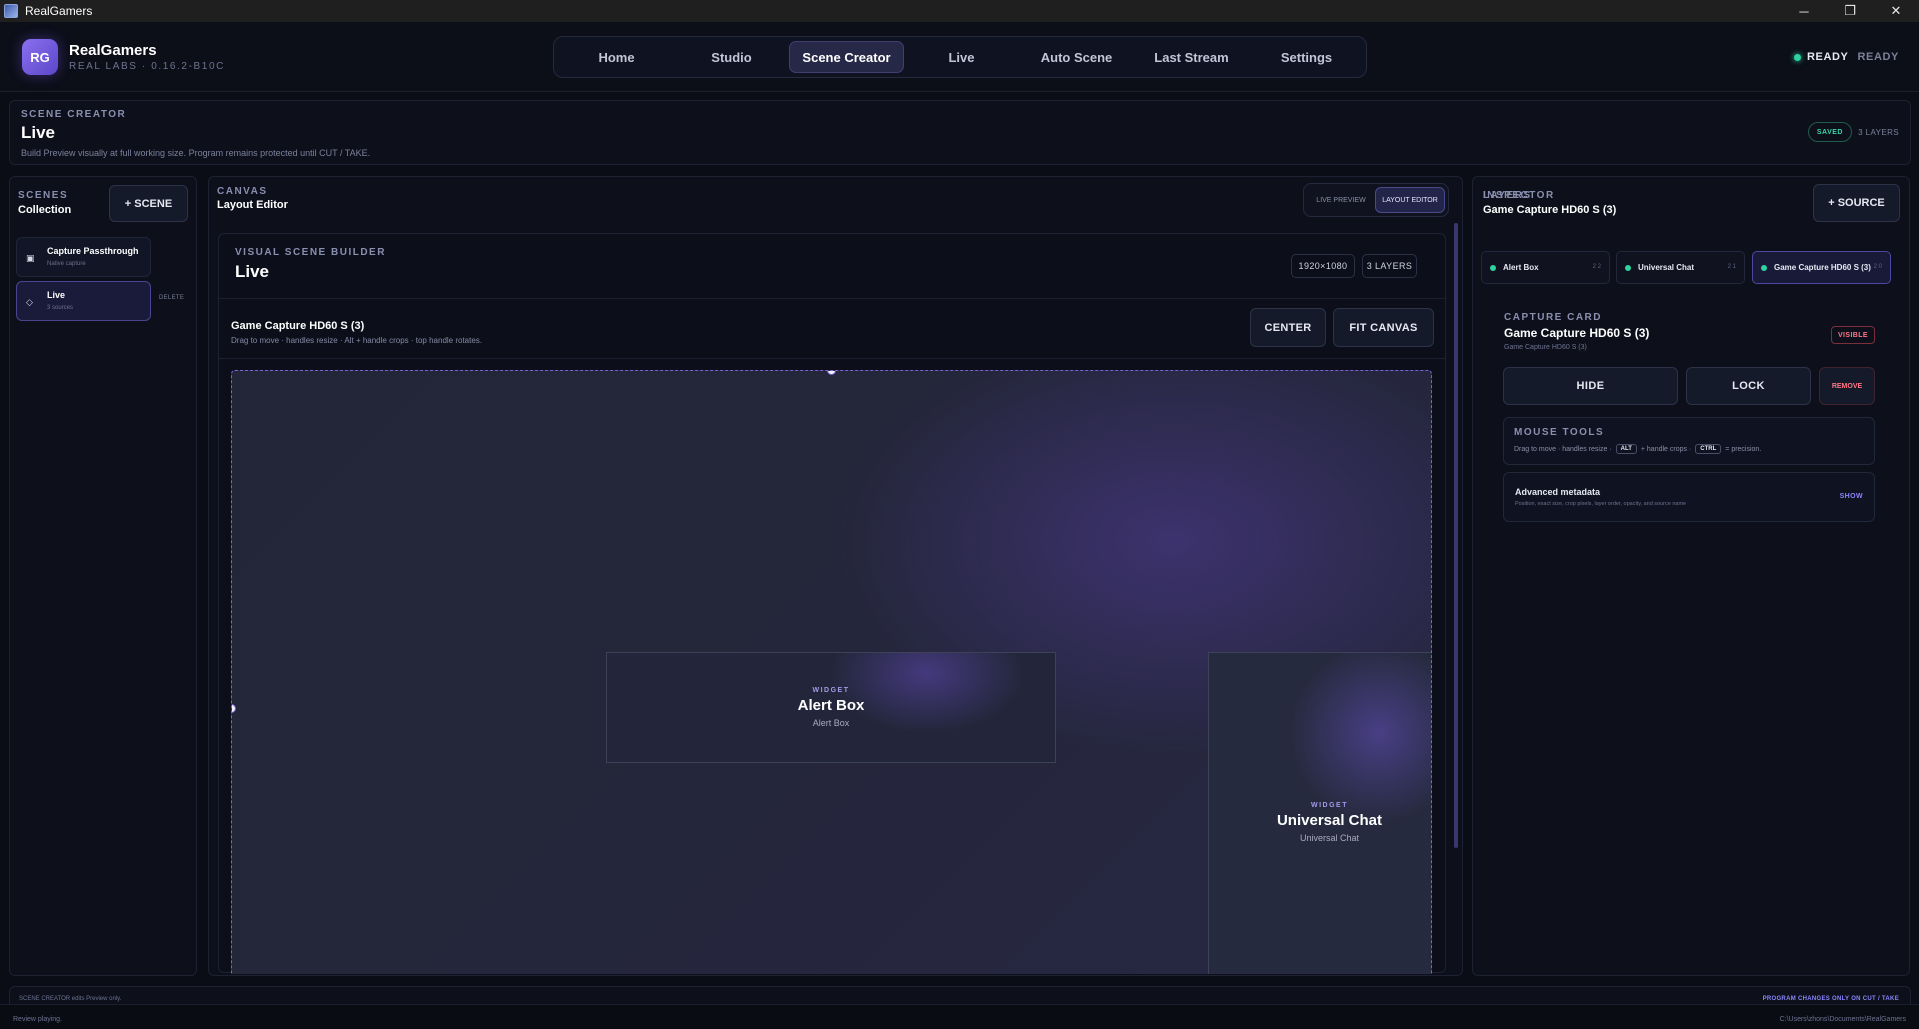 Image resolution: width=1919 pixels, height=1029 pixels. I want to click on card-source-name: Game Capture HD60 S (3), so click(1577, 333).